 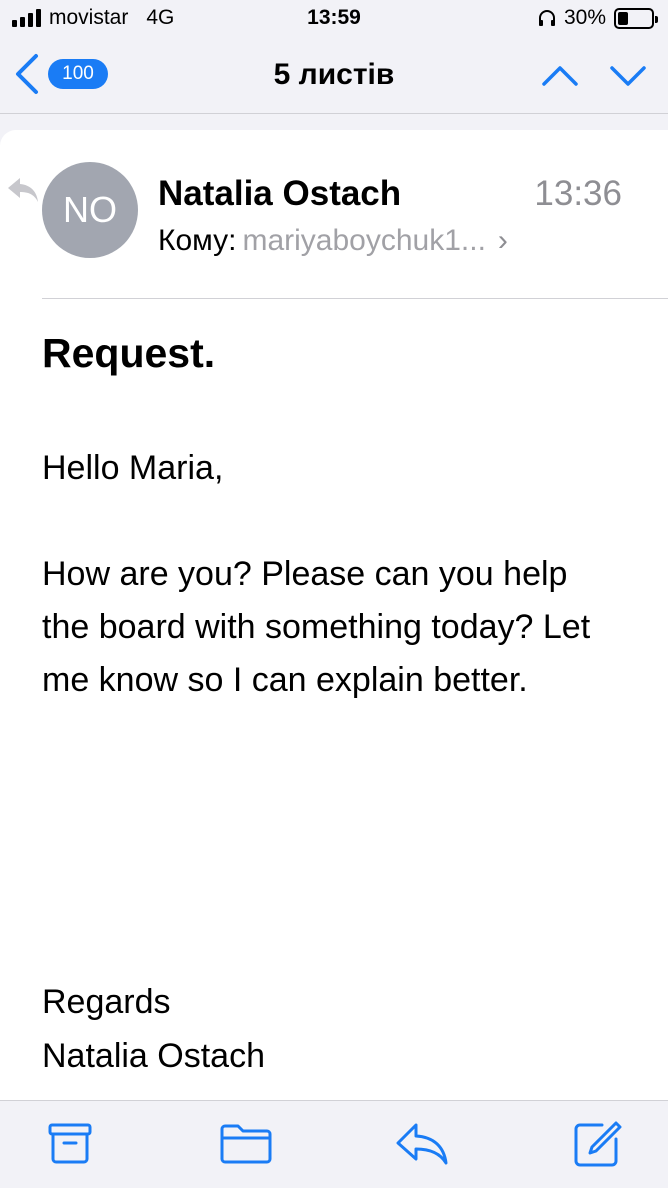 What do you see at coordinates (584, 17) in the screenshot?
I see `battery-percent: 30%` at bounding box center [584, 17].